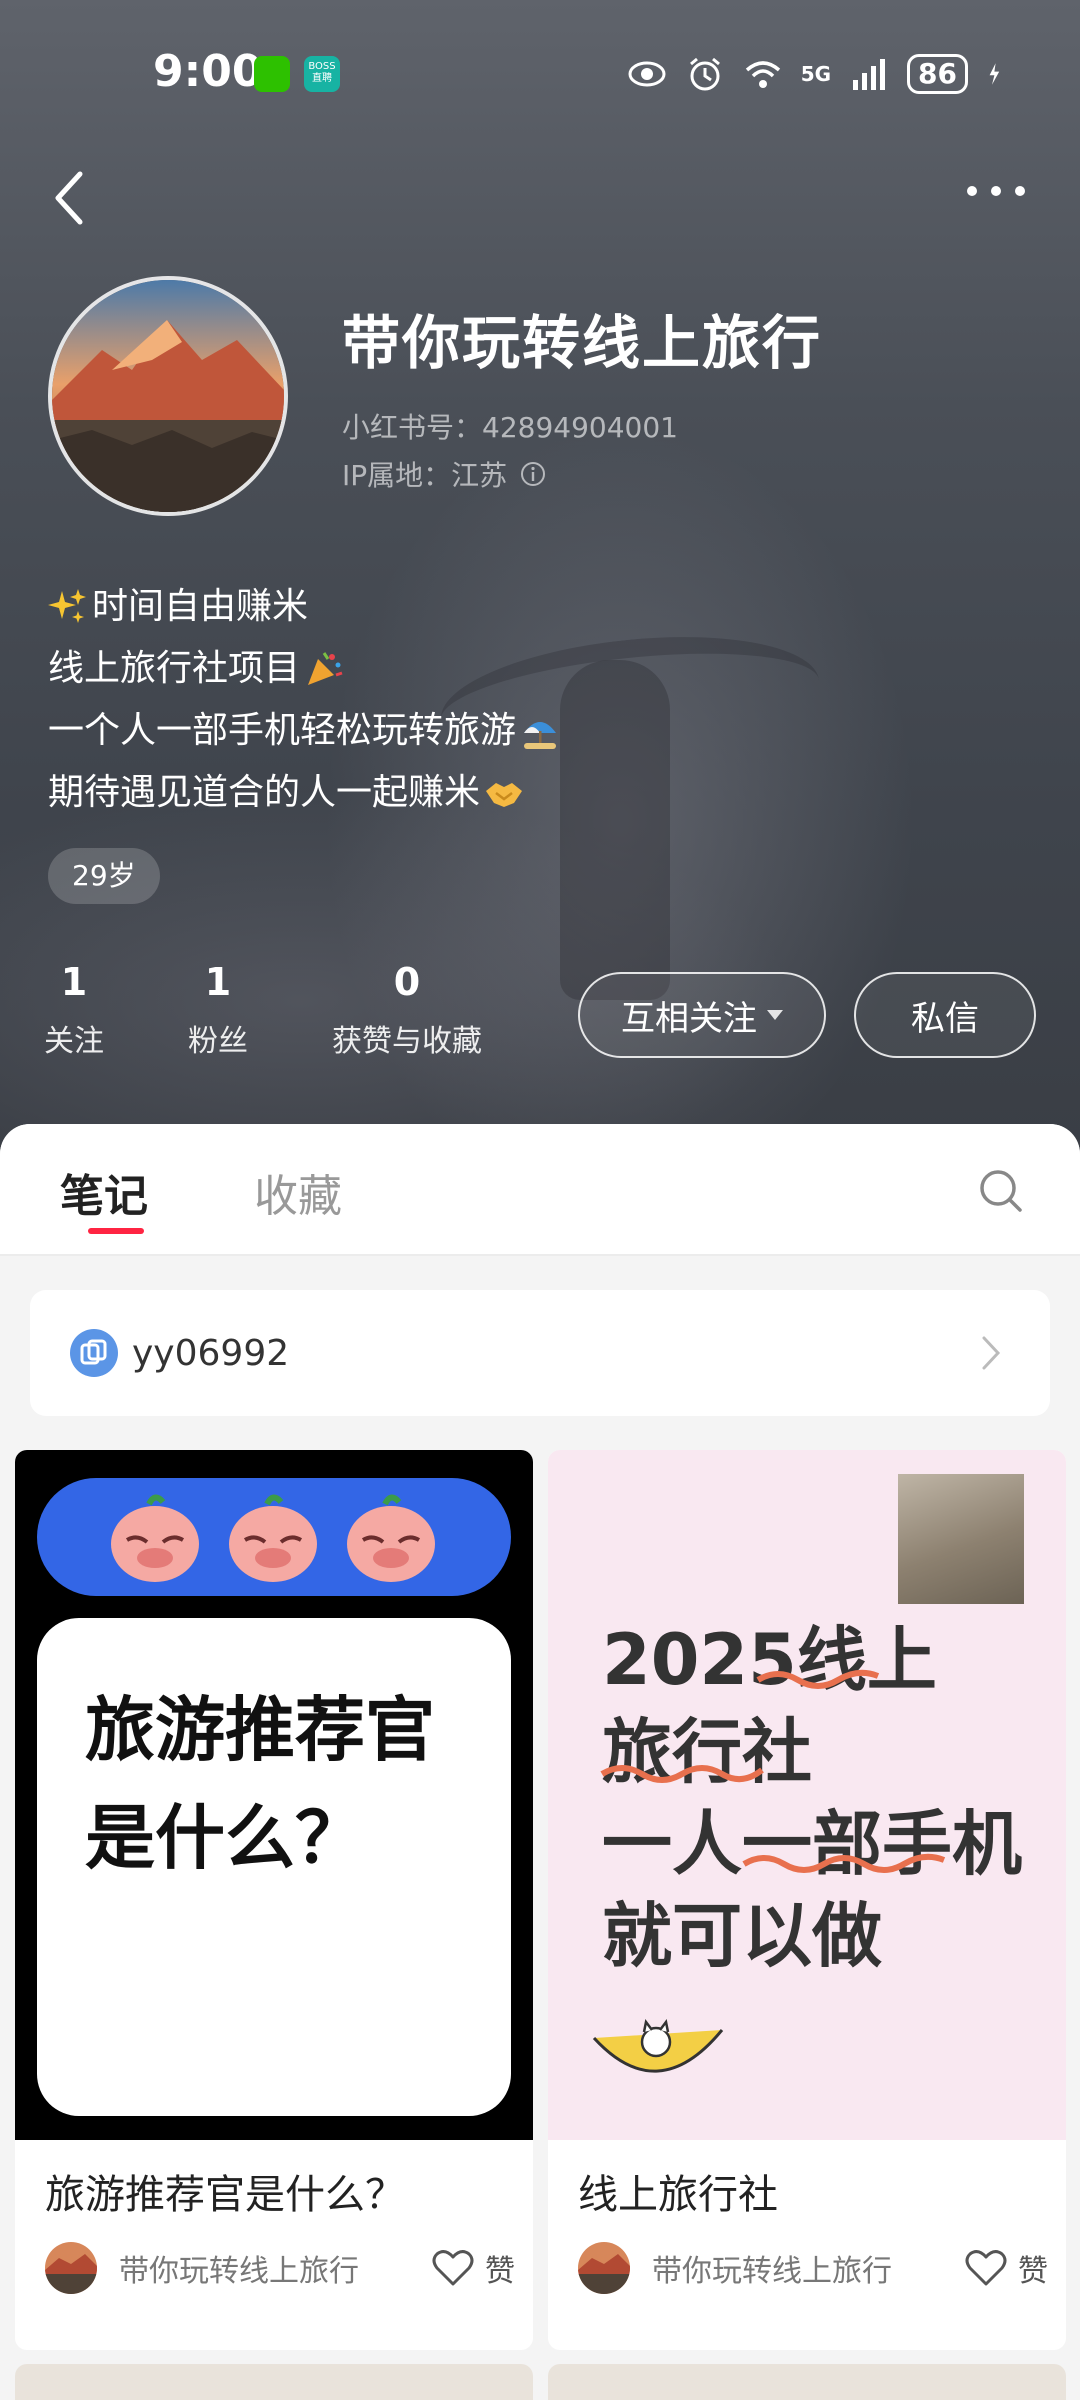 This screenshot has width=1080, height=2400. I want to click on stat-following: 1 关注, so click(74, 1010).